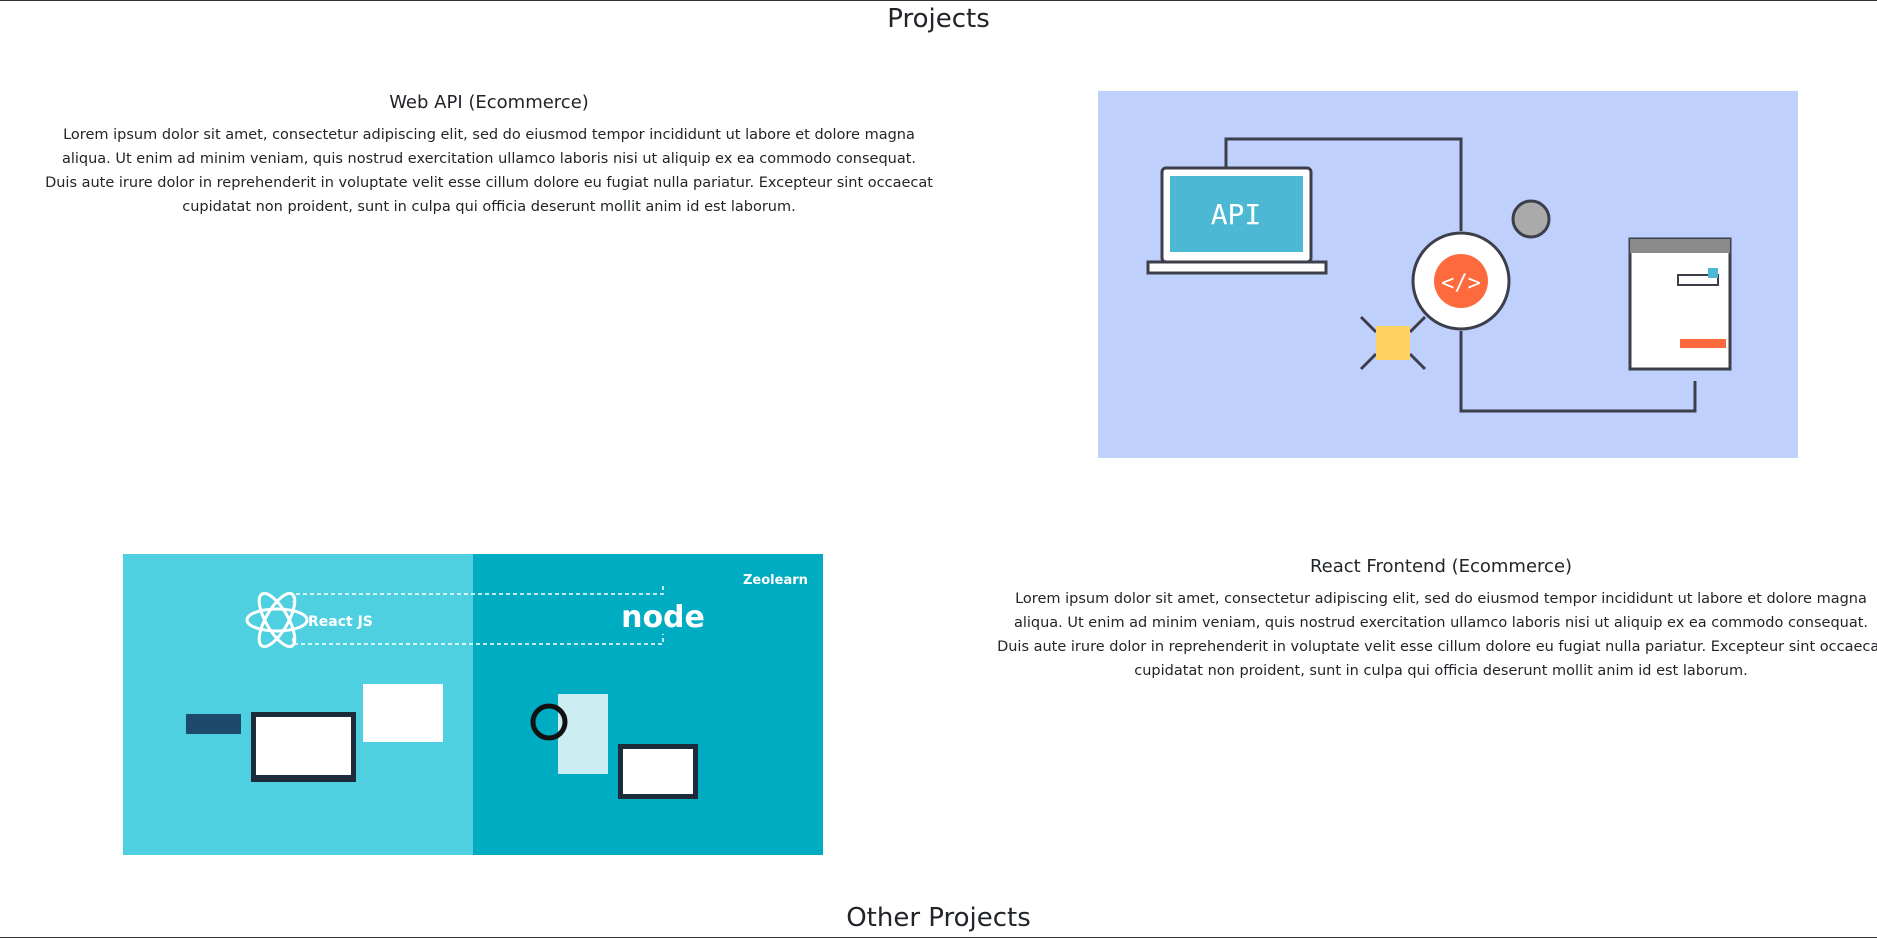 The image size is (1877, 939). I want to click on project-title-react-frontend: React Frontend (Ecommerce), so click(1441, 566).